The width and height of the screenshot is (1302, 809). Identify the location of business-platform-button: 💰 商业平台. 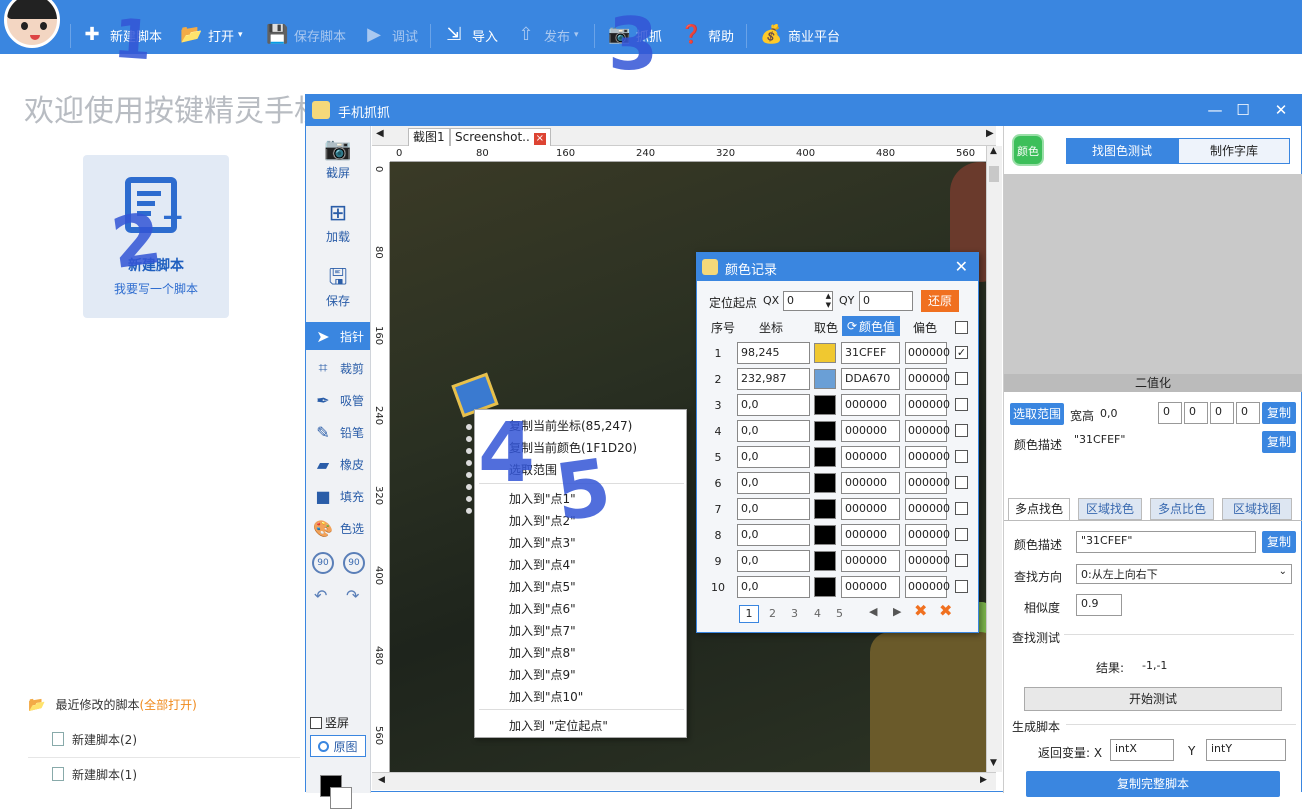
(800, 35).